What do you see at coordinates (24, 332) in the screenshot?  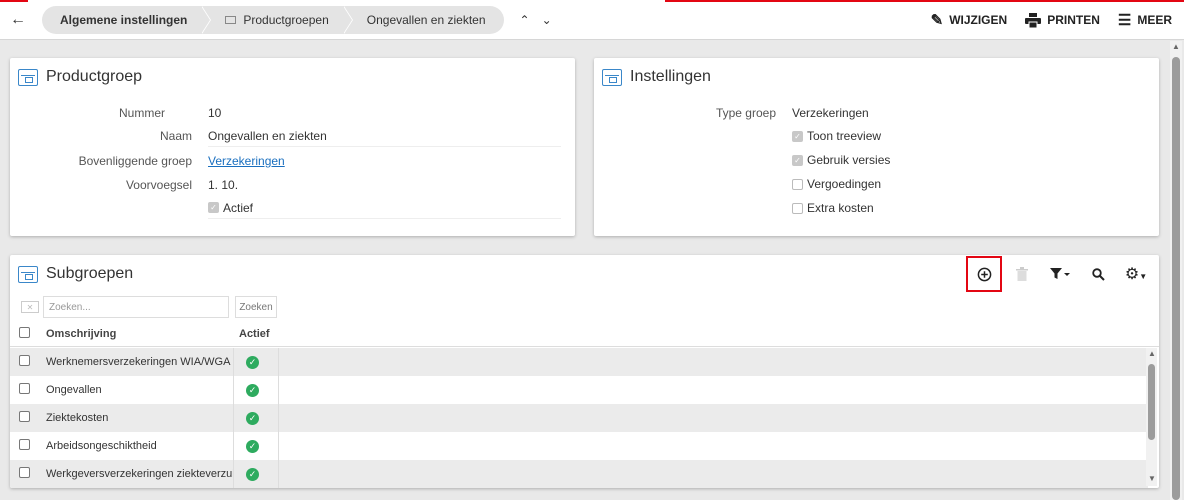 I see `select-all-checkbox` at bounding box center [24, 332].